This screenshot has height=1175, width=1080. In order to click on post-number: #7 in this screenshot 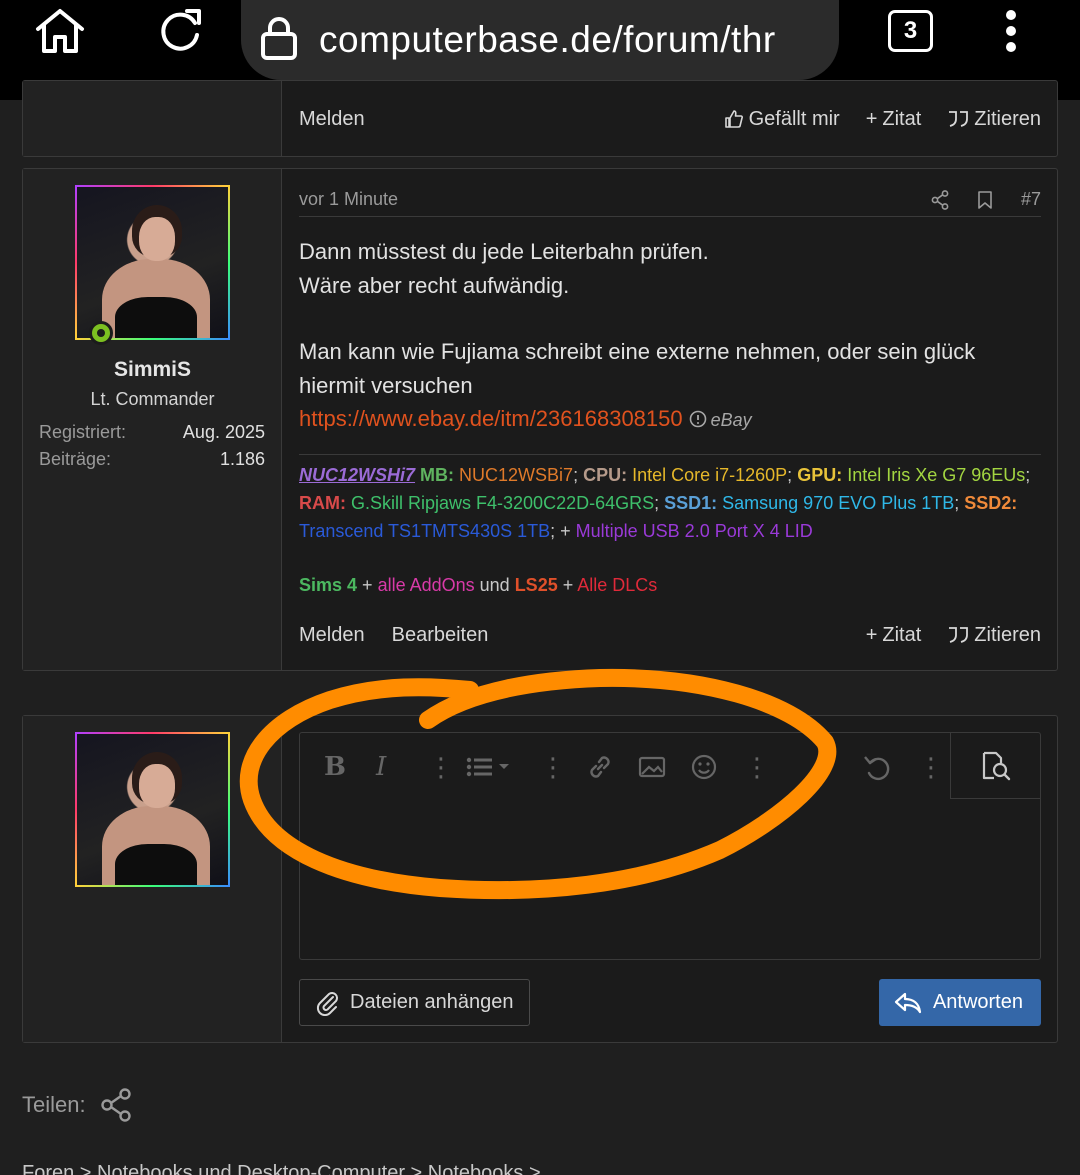, I will do `click(1031, 199)`.